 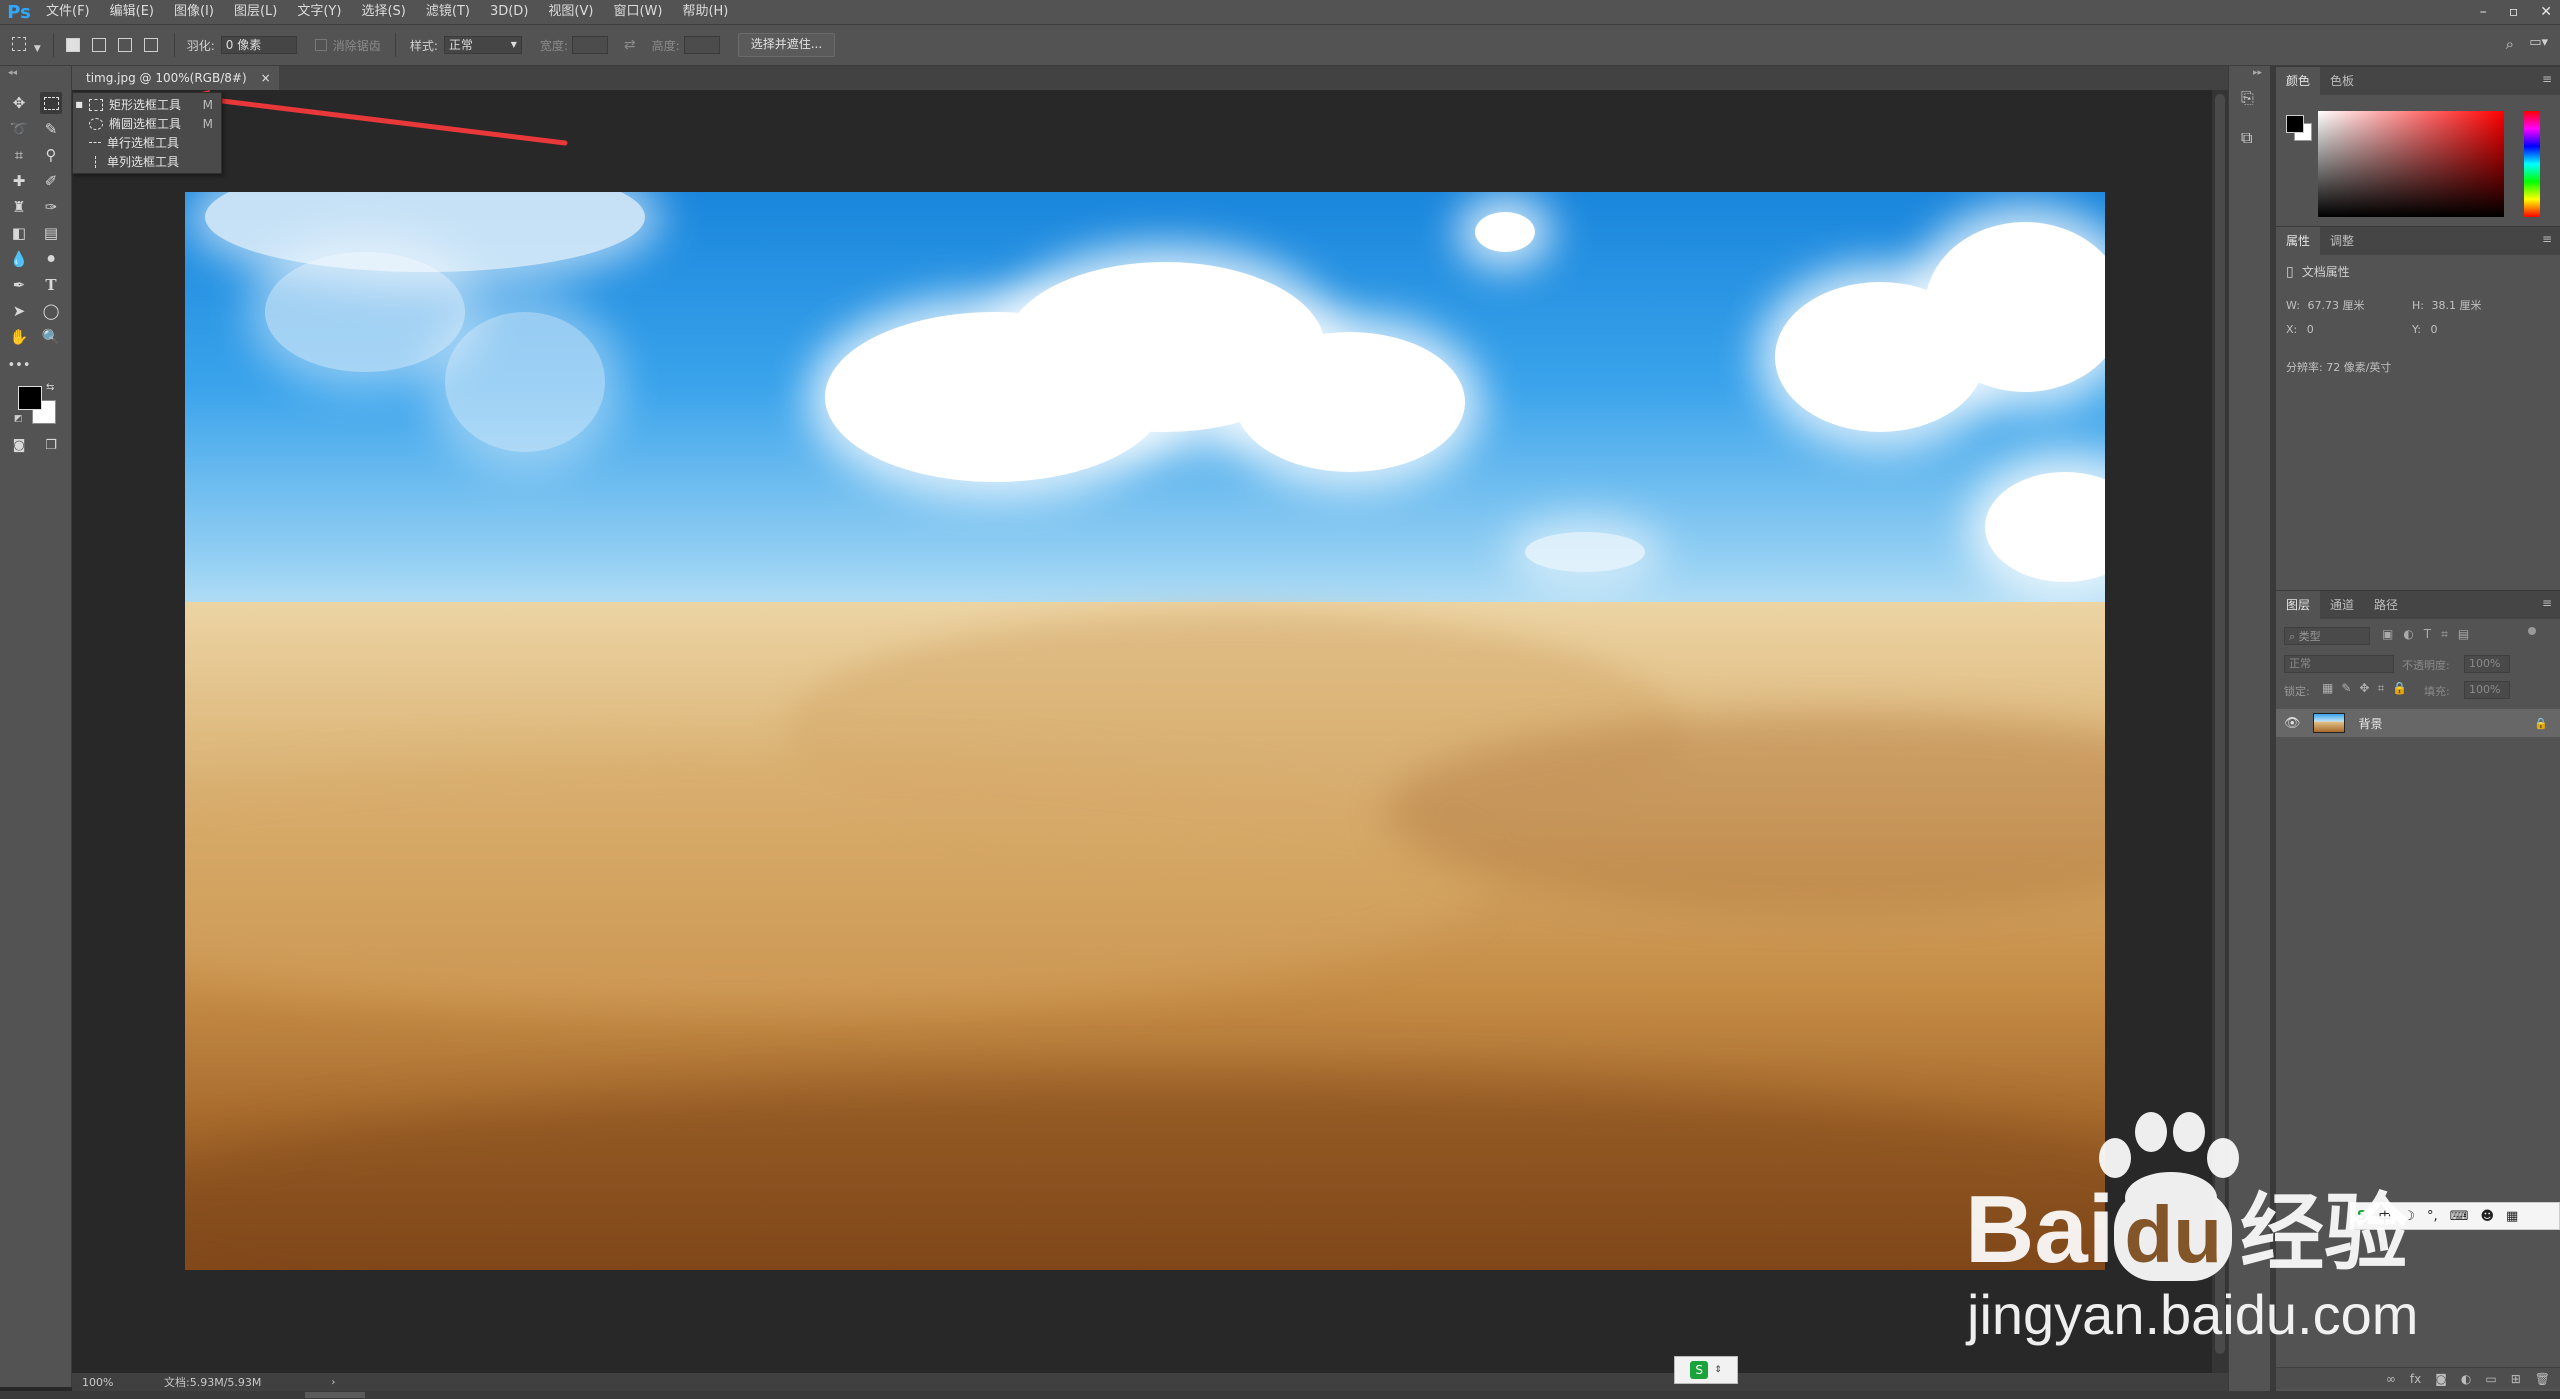 What do you see at coordinates (2490, 1379) in the screenshot?
I see `new-group-icon: ▭` at bounding box center [2490, 1379].